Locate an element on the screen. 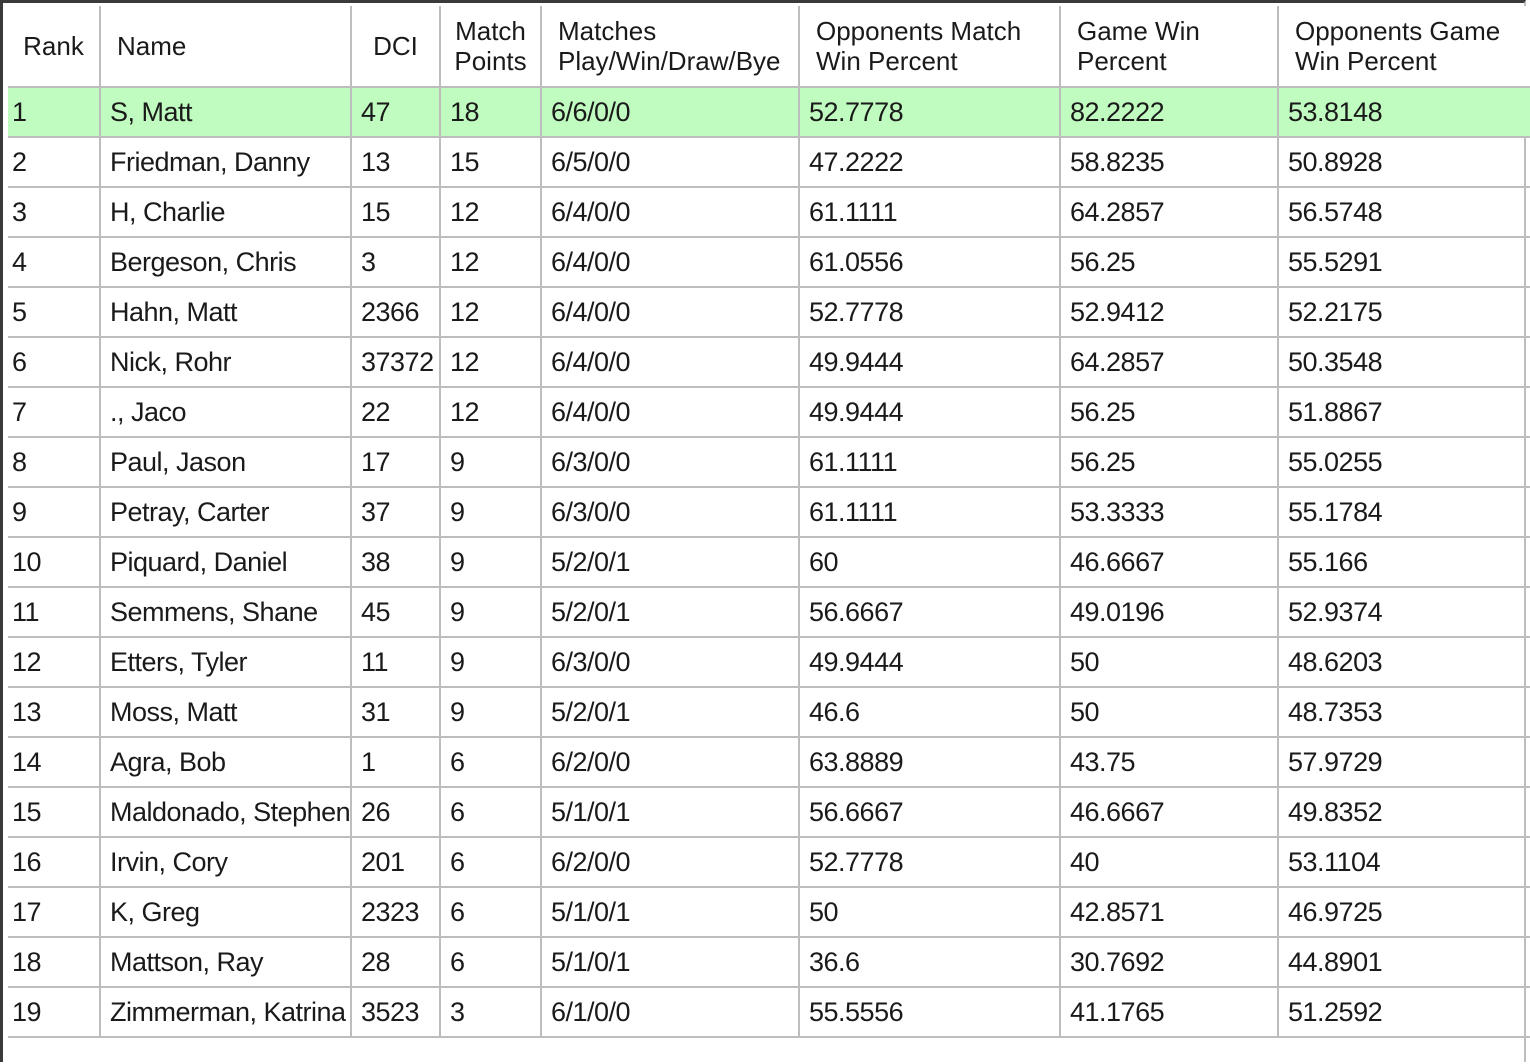 This screenshot has height=1064, width=1530. table-row: 16 Irvin, Cory 201 6 6/2/0/0 52.7778 40 53.1104 is located at coordinates (769, 862).